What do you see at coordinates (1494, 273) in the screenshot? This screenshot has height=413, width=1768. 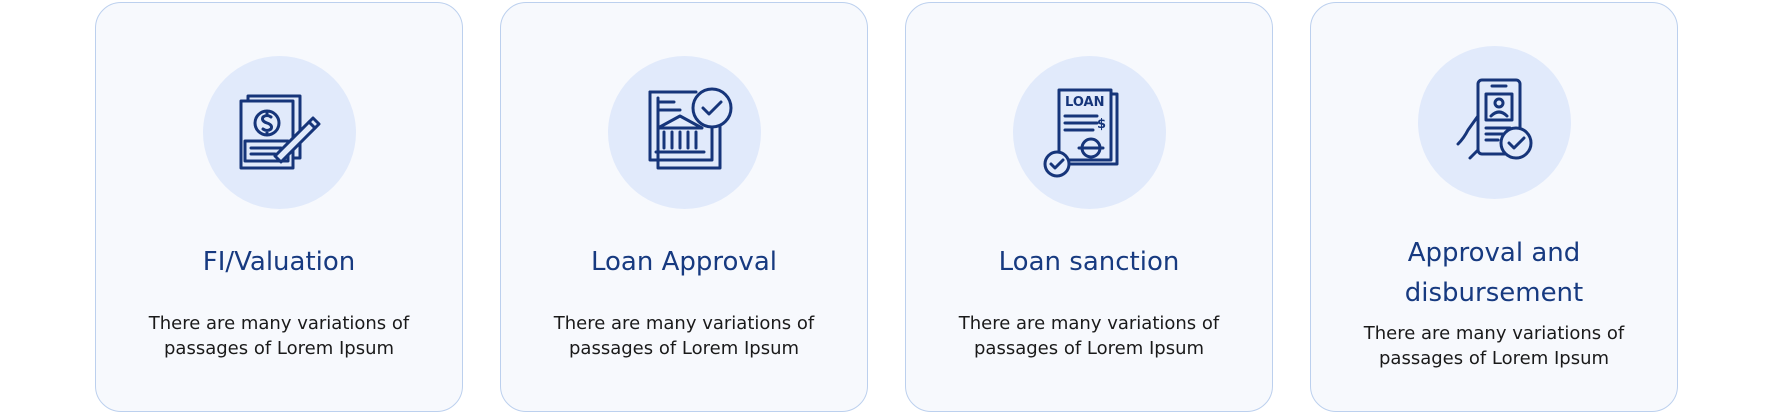 I see `card-title: Approval and disbursement` at bounding box center [1494, 273].